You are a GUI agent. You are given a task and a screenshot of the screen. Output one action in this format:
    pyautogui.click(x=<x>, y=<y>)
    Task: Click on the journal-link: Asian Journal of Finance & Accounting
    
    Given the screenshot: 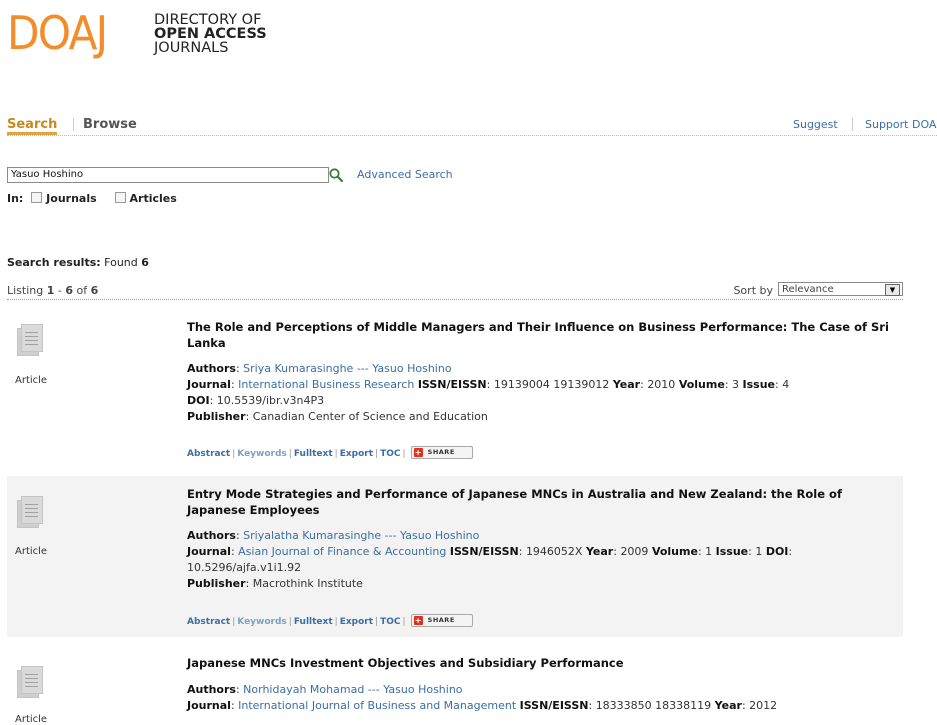 What is the action you would take?
    pyautogui.click(x=342, y=551)
    